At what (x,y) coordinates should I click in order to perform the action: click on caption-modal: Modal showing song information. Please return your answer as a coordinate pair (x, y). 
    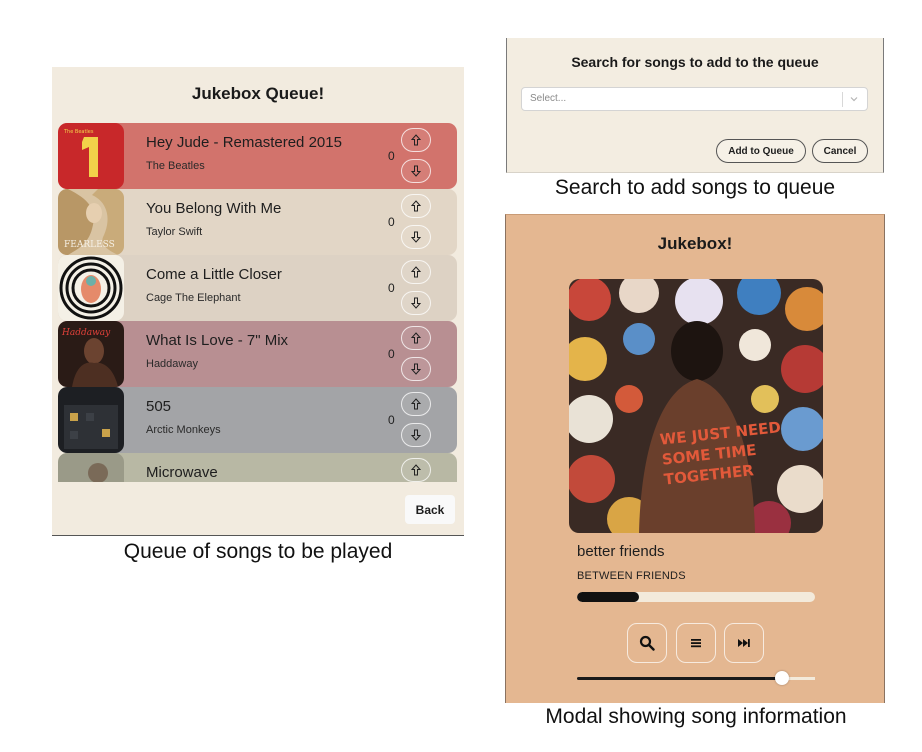
    Looking at the image, I should click on (696, 716).